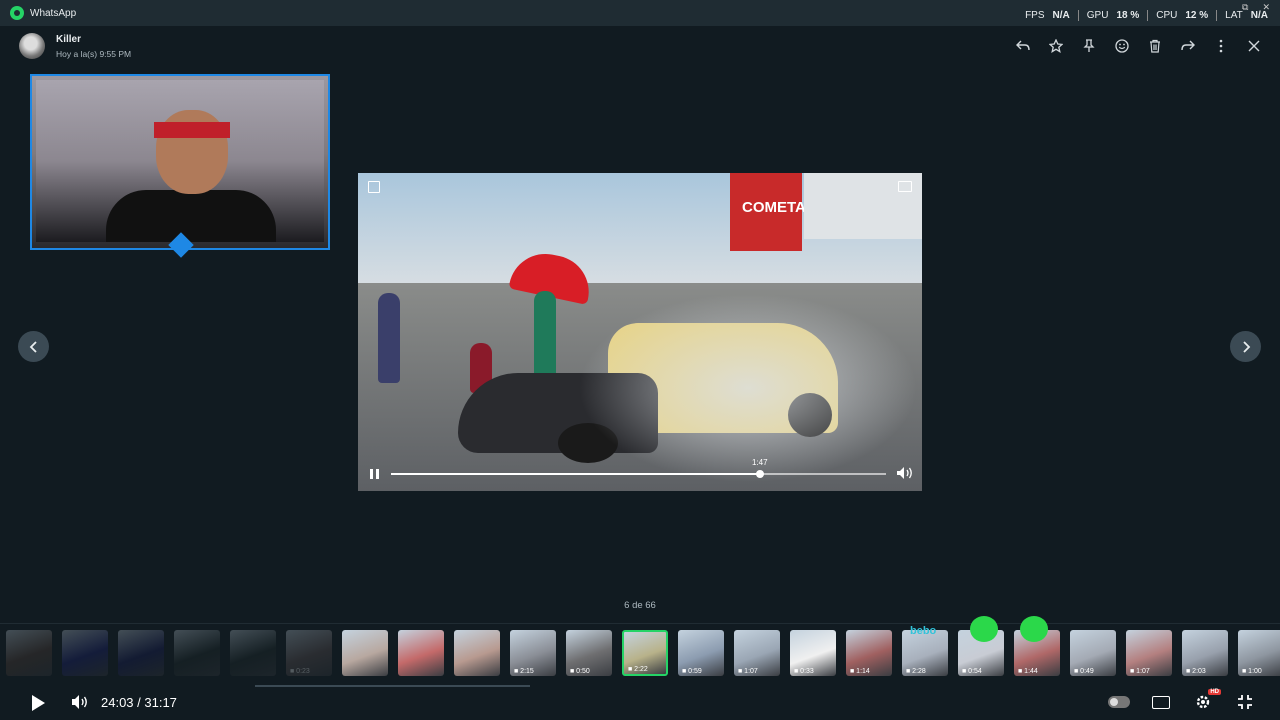  I want to click on message-timestamp: Hoy a la(s) 9:55 PM, so click(94, 54).